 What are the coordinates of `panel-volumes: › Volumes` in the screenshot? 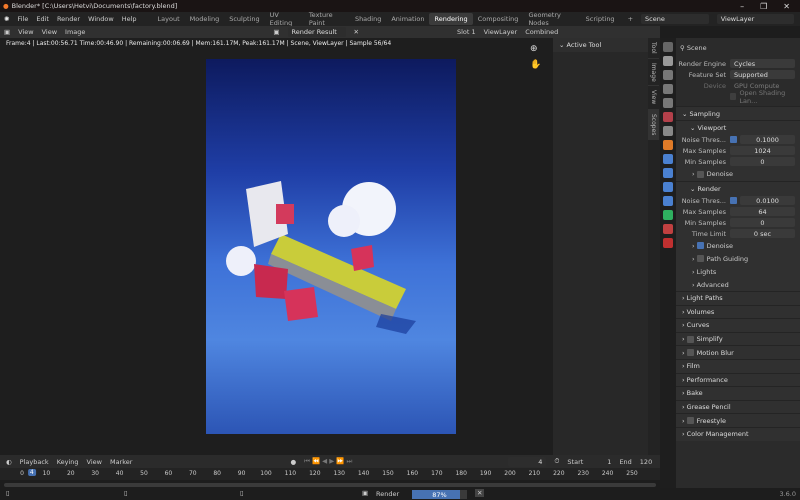 It's located at (738, 311).